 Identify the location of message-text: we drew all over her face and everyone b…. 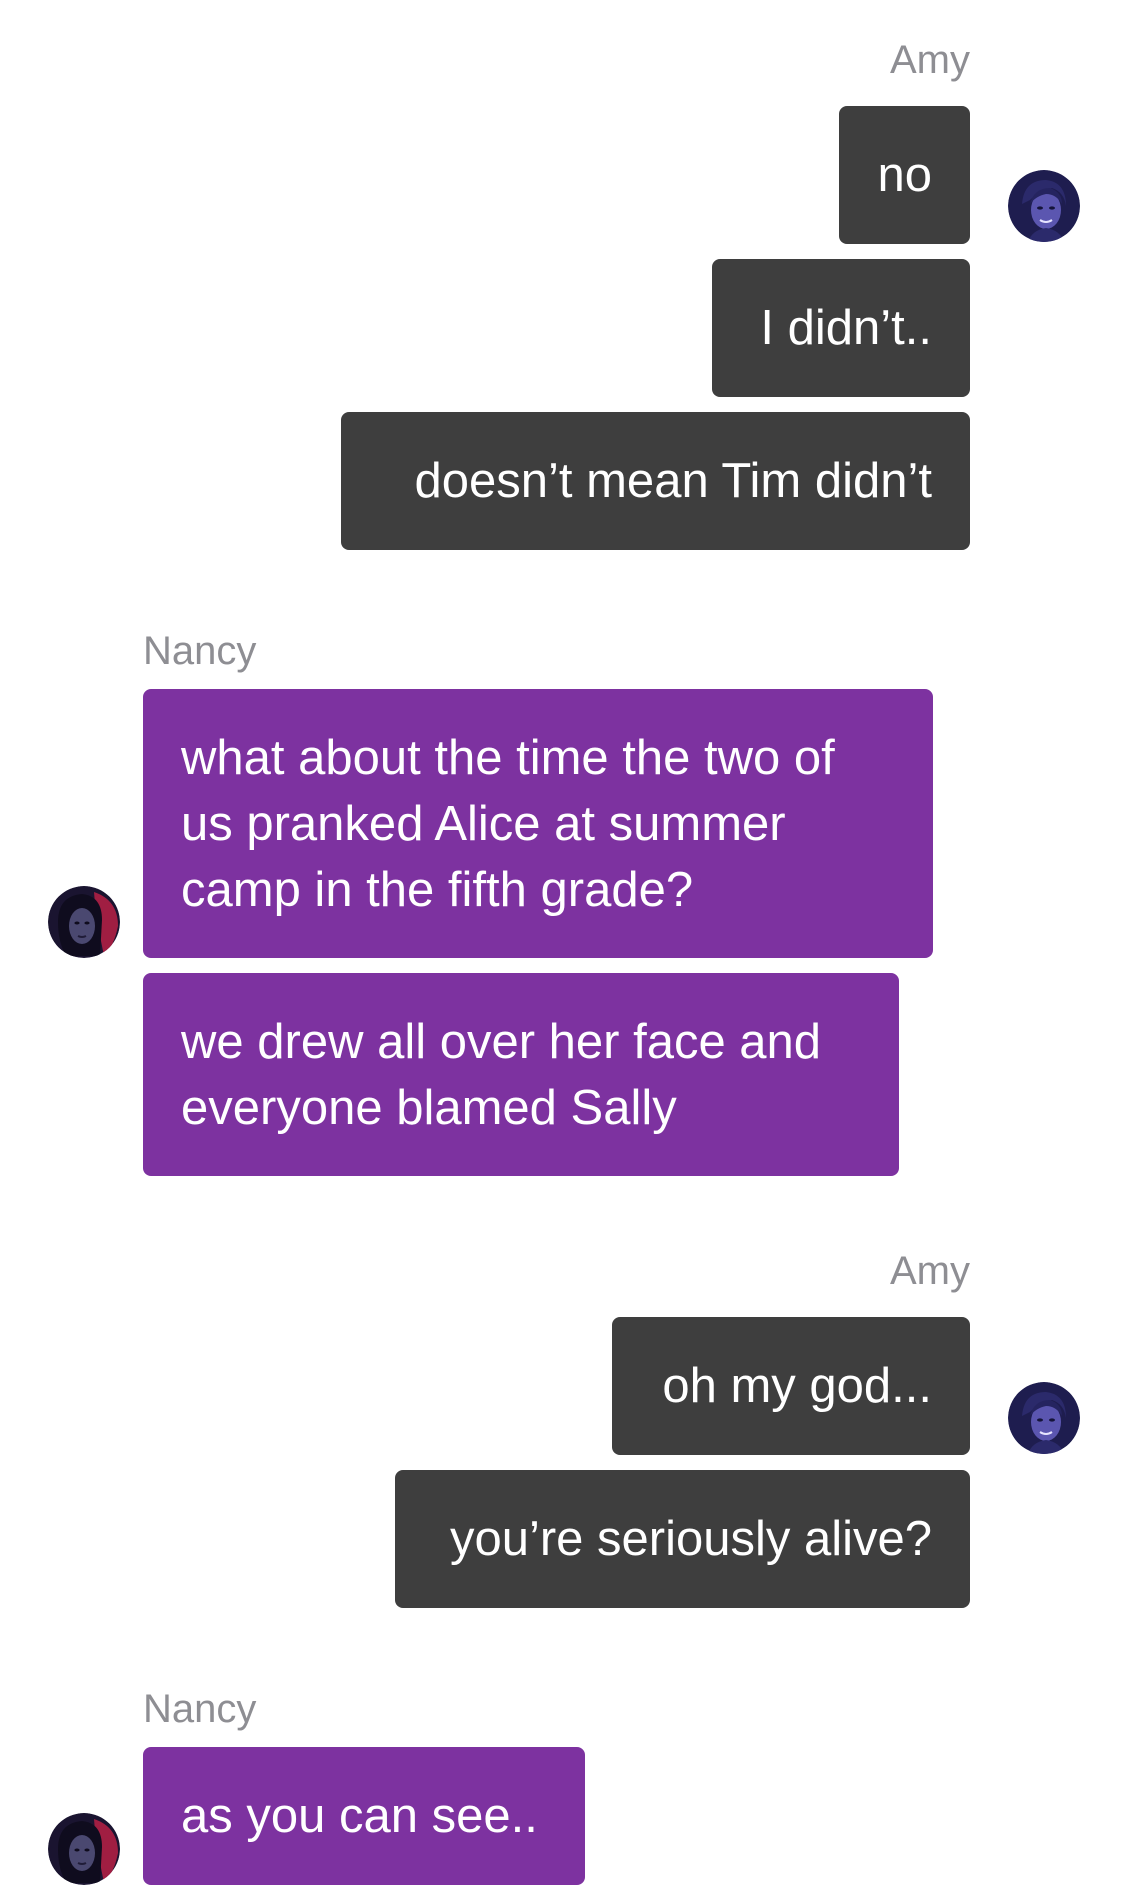
(501, 1074).